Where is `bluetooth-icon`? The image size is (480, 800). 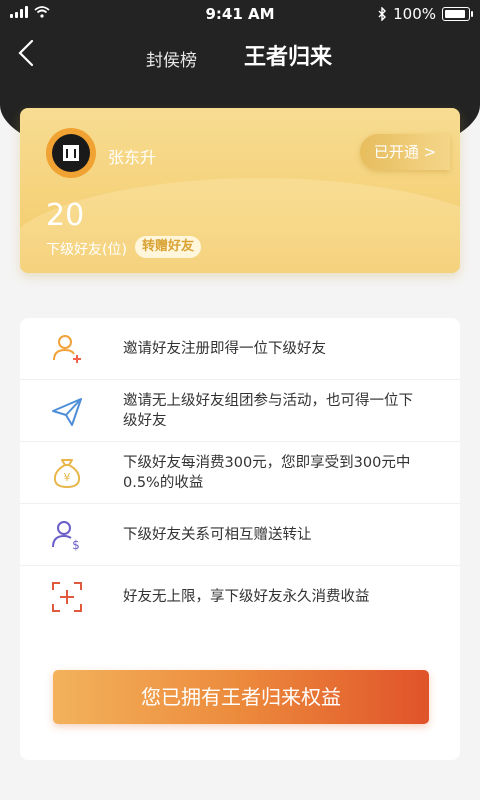
bluetooth-icon is located at coordinates (382, 14).